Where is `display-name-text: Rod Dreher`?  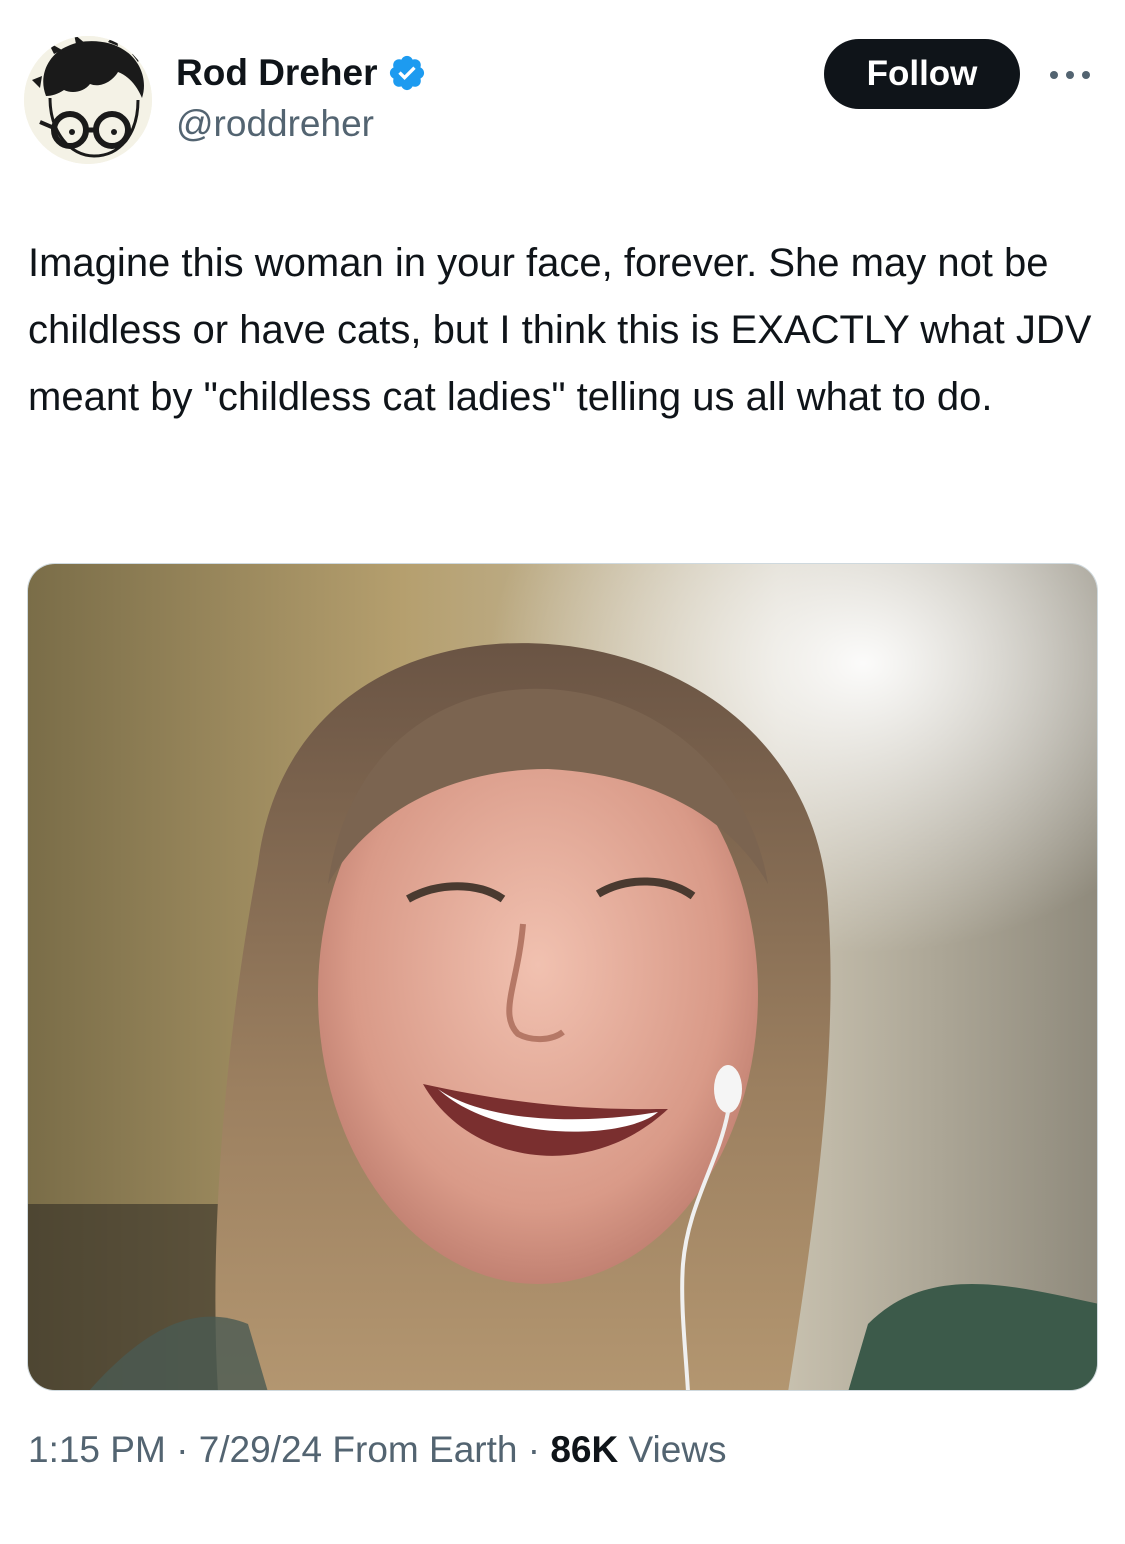
display-name-text: Rod Dreher is located at coordinates (277, 72).